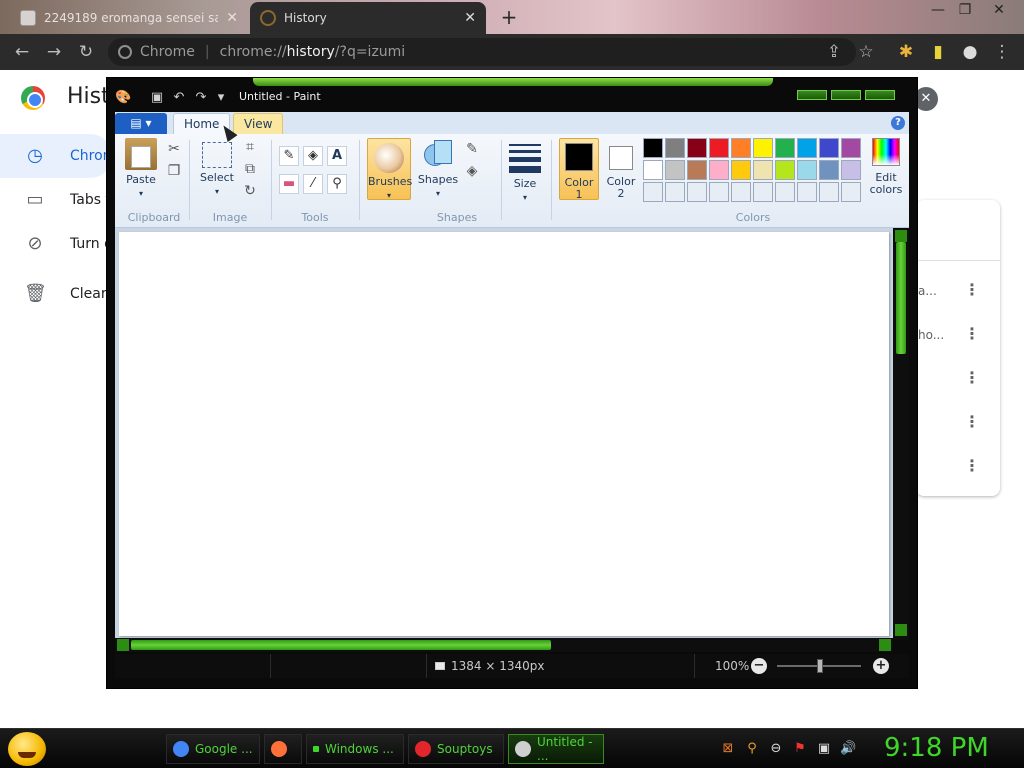 The image size is (1024, 768). I want to click on fill-bucket-icon: ◈, so click(313, 156).